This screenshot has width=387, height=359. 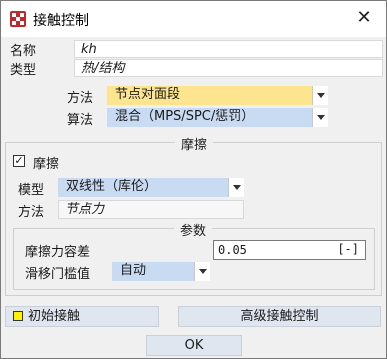 I want to click on tolerance-input: 0.05 [-], so click(x=289, y=250).